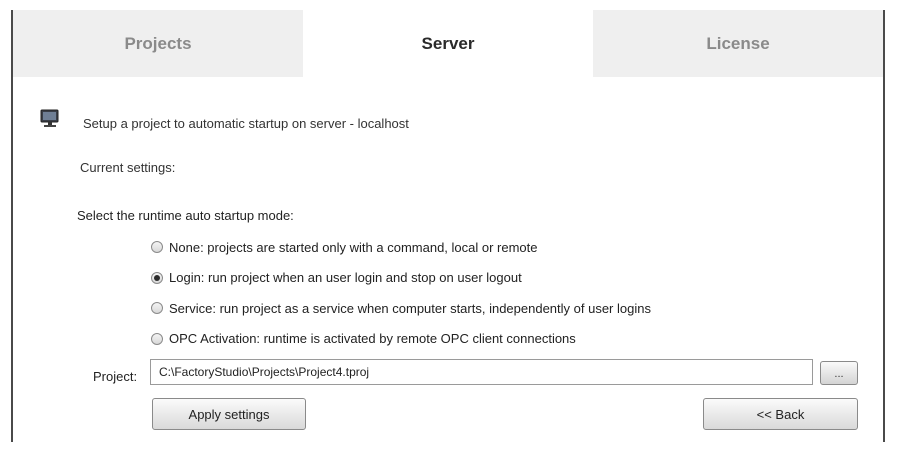 The image size is (900, 454). Describe the element at coordinates (157, 338) in the screenshot. I see `radio-opc-activation` at that location.